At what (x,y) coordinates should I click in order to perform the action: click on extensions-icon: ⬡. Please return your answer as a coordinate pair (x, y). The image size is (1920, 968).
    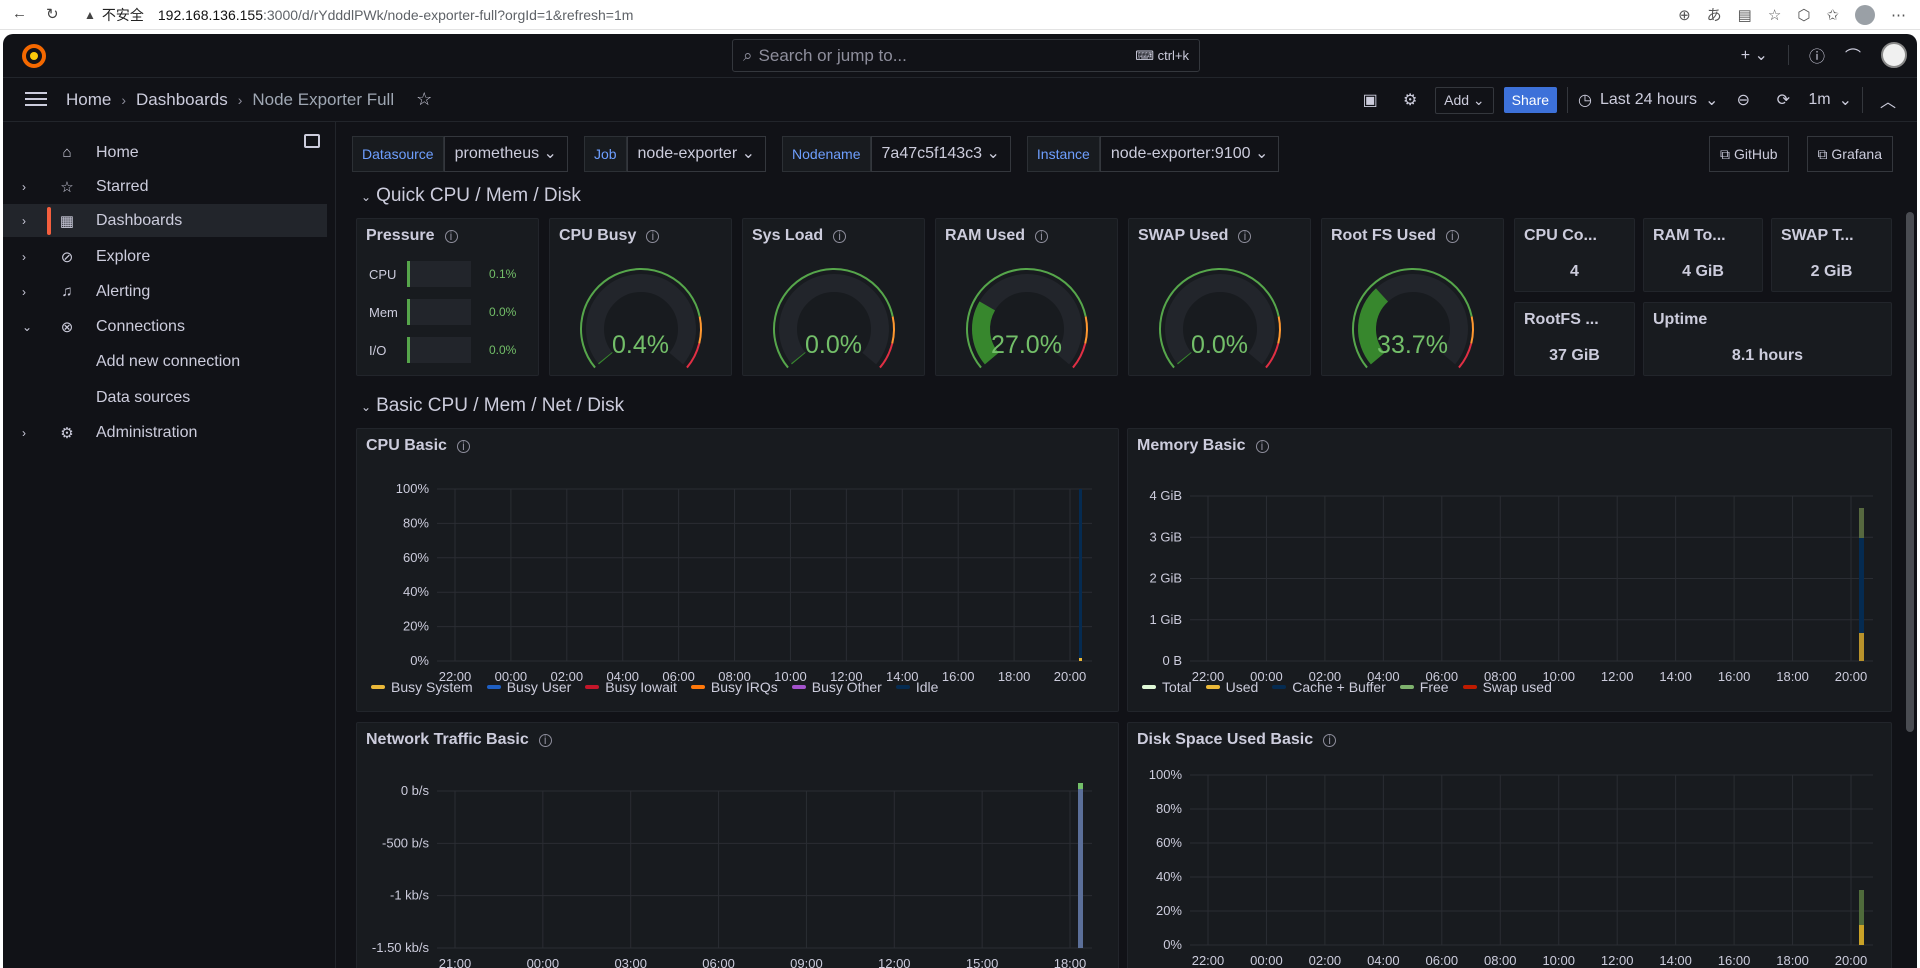
    Looking at the image, I should click on (1803, 15).